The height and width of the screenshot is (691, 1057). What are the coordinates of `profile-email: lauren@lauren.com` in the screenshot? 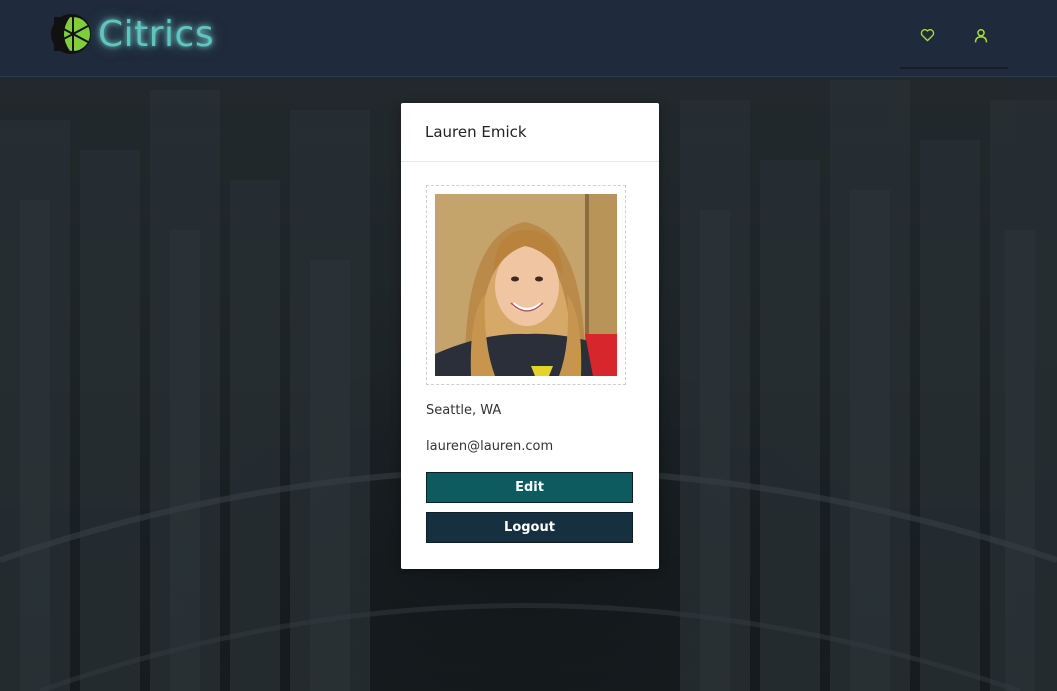 It's located at (490, 446).